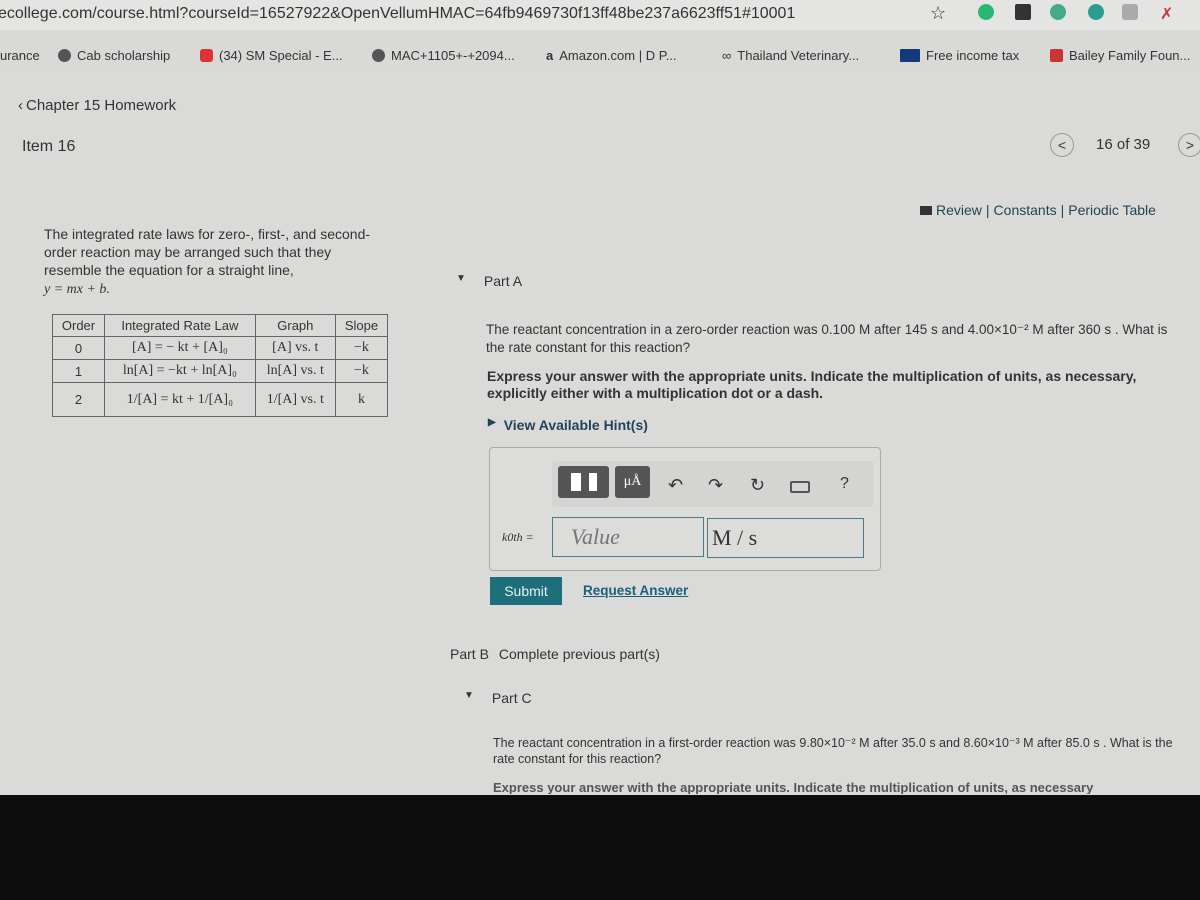 Image resolution: width=1200 pixels, height=900 pixels. What do you see at coordinates (579, 654) in the screenshot?
I see `part-b-status: Complete previous part(s)` at bounding box center [579, 654].